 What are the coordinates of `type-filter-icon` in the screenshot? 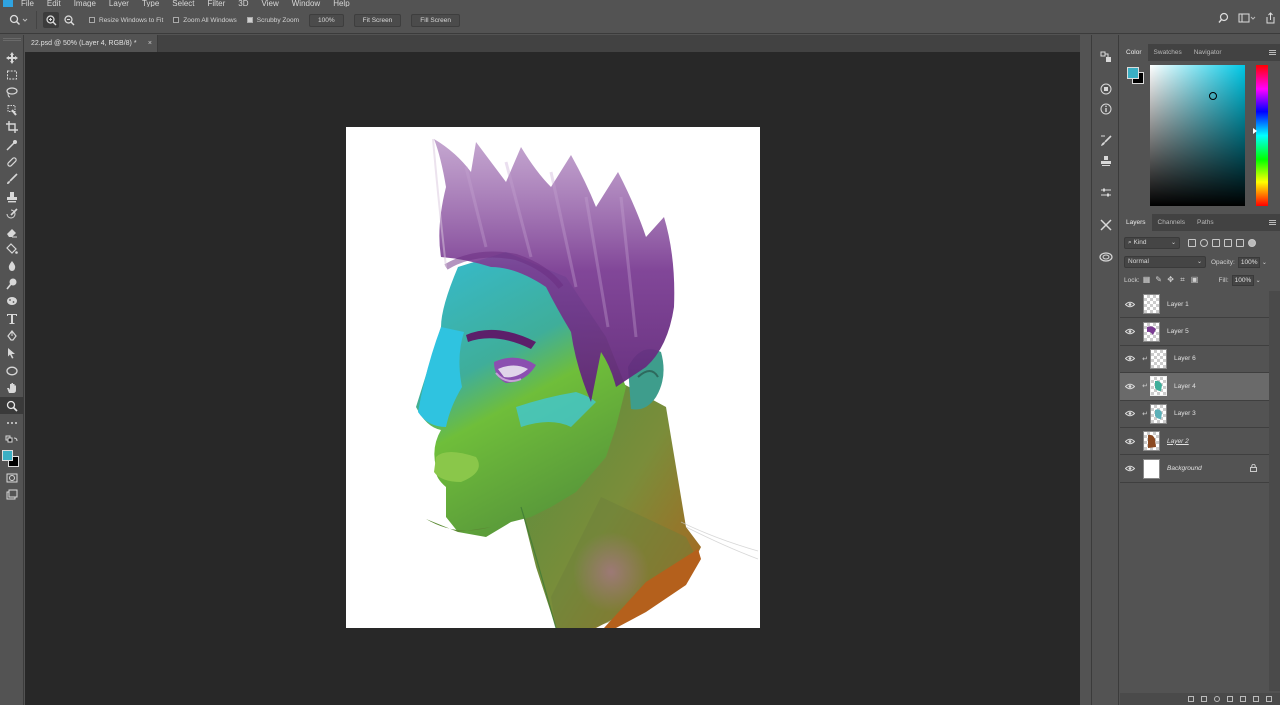 It's located at (1216, 243).